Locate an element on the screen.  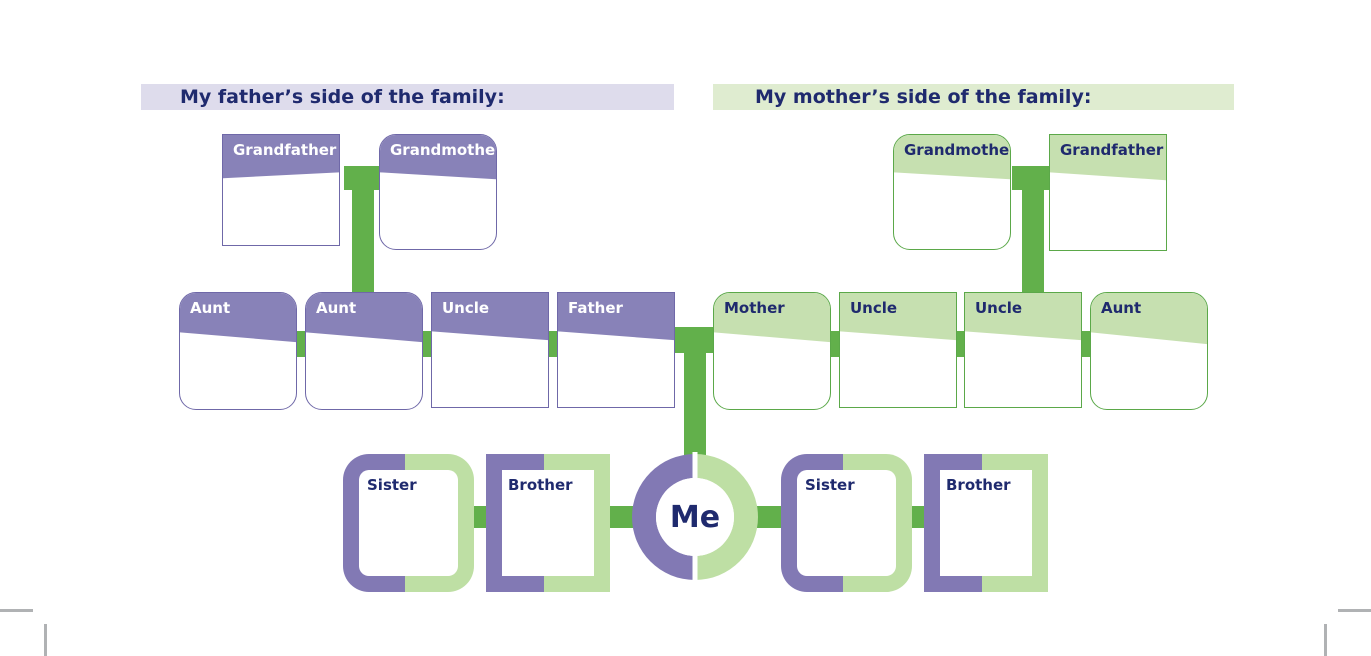
crop-mark-left-horizontal is located at coordinates (16, 610).